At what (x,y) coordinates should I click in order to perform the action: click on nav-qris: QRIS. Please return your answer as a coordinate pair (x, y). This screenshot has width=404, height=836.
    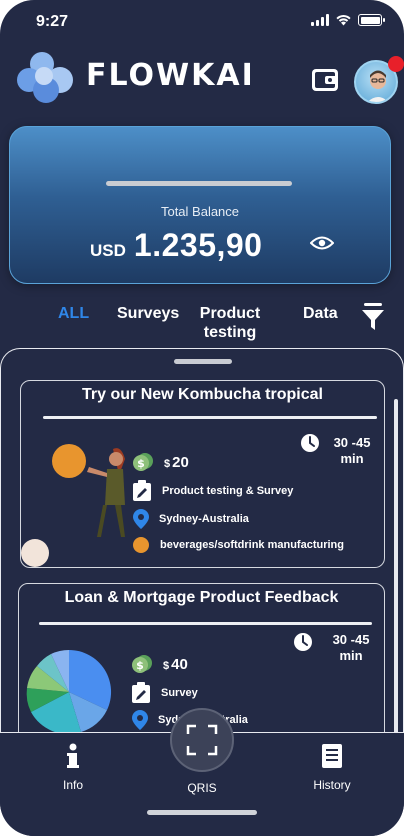
    Looking at the image, I should click on (202, 786).